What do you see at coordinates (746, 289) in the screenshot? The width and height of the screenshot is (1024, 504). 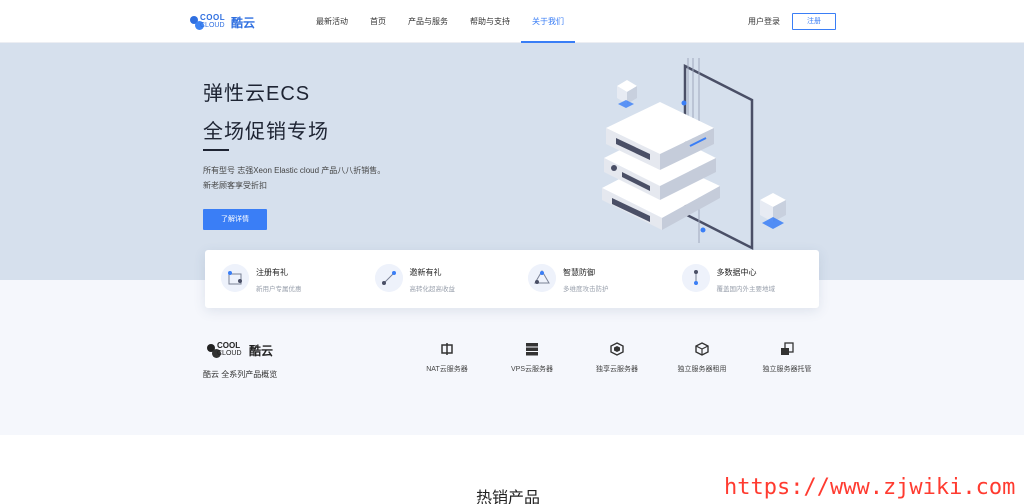 I see `feature-subtitle: 覆盖国内外主要地域` at bounding box center [746, 289].